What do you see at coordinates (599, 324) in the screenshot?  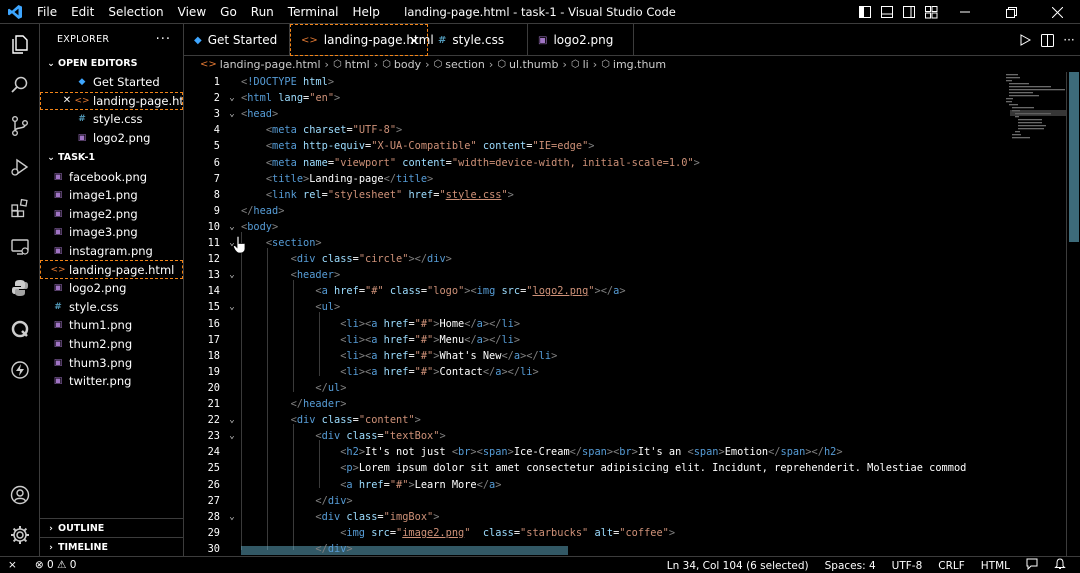 I see `code-line: 16 <li><a href="#">Home</a></li>` at bounding box center [599, 324].